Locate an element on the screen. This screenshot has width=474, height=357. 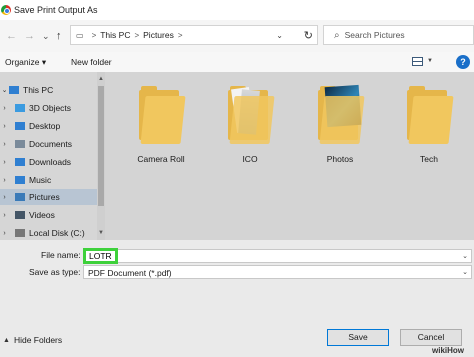
sidebar-item-label: Music is located at coordinates (40, 180).